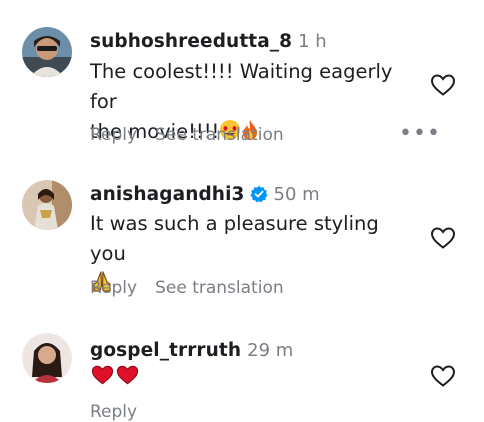 The height and width of the screenshot is (422, 484). I want to click on comment-text, so click(255, 378).